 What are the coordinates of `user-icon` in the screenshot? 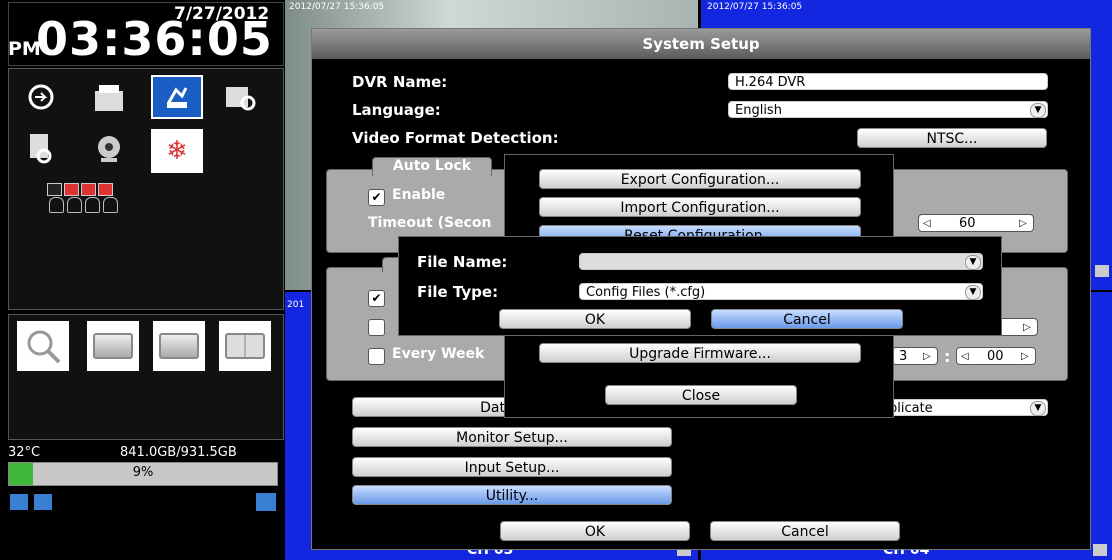 It's located at (266, 502).